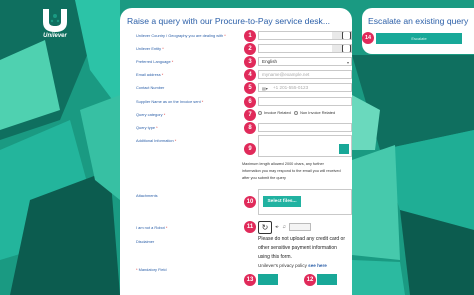  What do you see at coordinates (277, 227) in the screenshot?
I see `arrow-left-icon: ◂·` at bounding box center [277, 227].